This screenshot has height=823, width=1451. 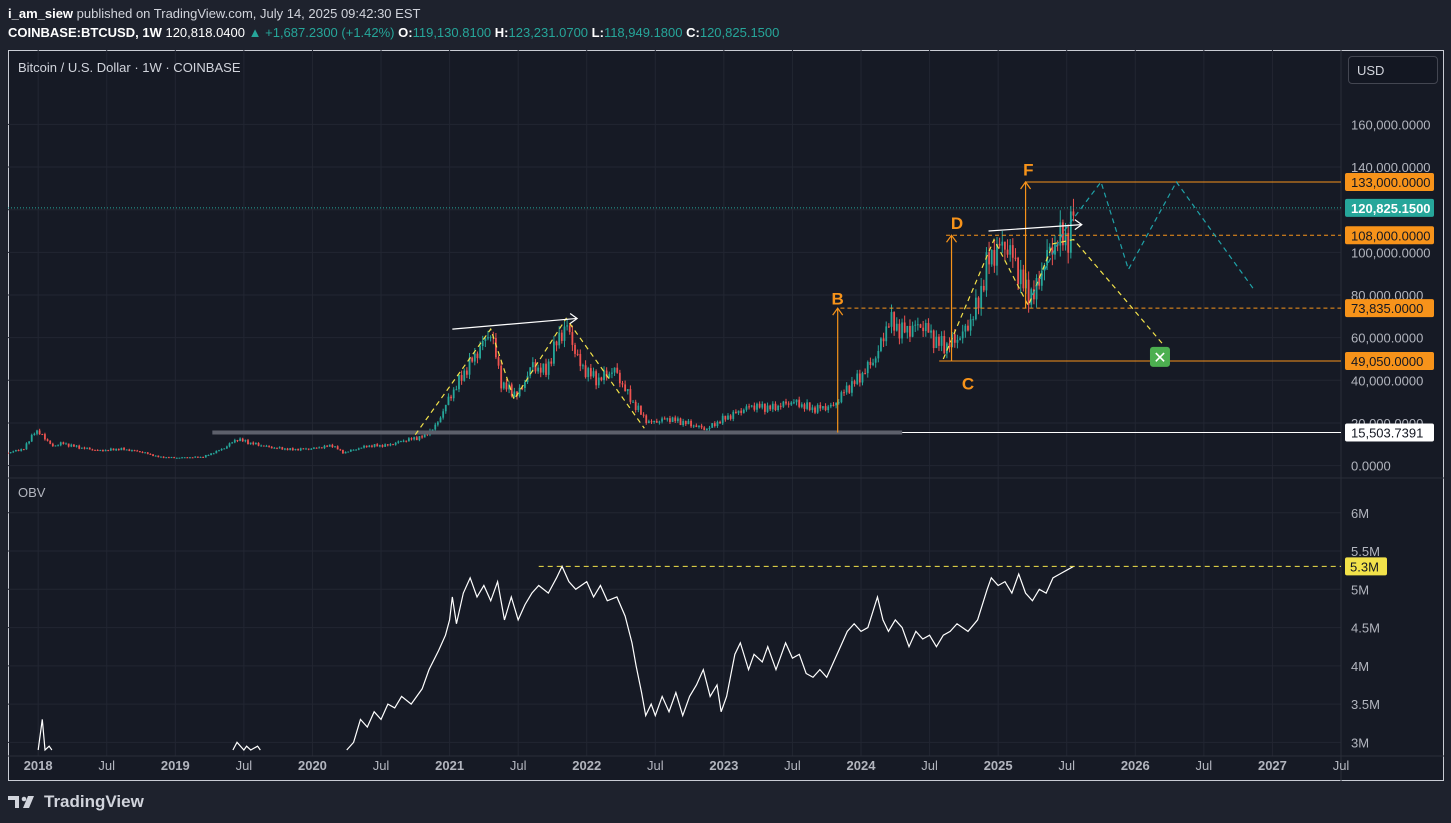 I want to click on footer-logo: TradingView, so click(x=76, y=802).